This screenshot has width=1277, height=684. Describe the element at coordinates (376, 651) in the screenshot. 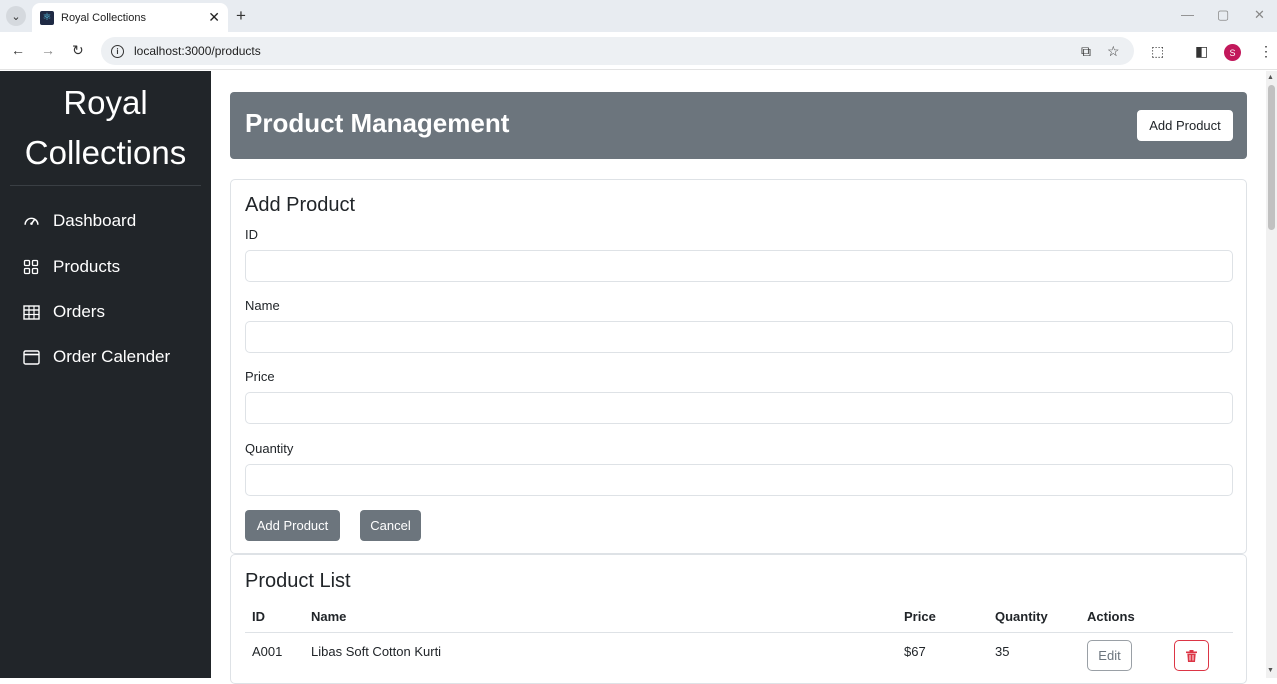

I see `cell-name: Libas Soft Cotton Kurti` at that location.